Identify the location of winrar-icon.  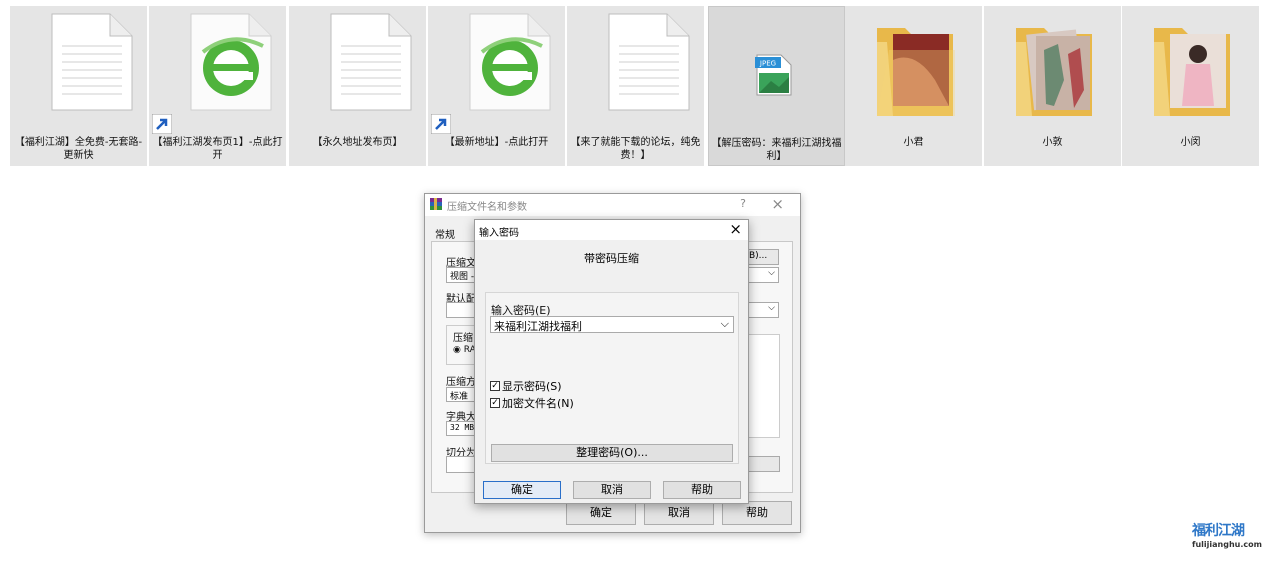
(436, 204).